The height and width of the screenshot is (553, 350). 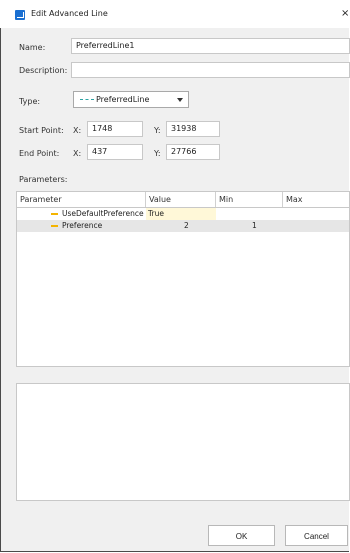 What do you see at coordinates (157, 130) in the screenshot?
I see `start-y-label: Y:` at bounding box center [157, 130].